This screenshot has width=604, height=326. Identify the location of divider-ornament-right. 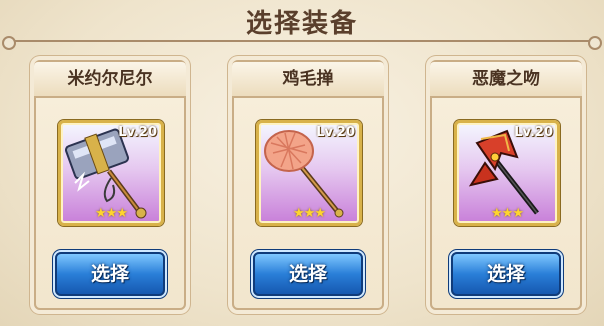
(595, 43).